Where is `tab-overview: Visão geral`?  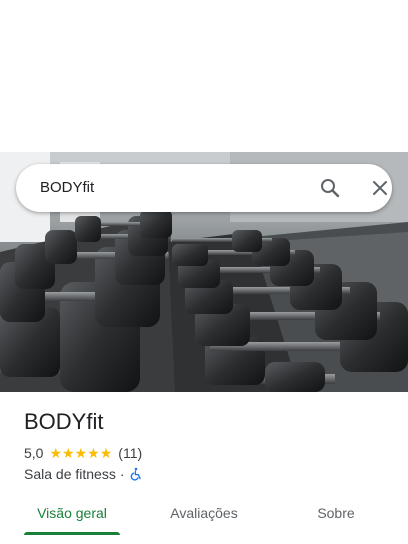 tab-overview: Visão geral is located at coordinates (72, 513).